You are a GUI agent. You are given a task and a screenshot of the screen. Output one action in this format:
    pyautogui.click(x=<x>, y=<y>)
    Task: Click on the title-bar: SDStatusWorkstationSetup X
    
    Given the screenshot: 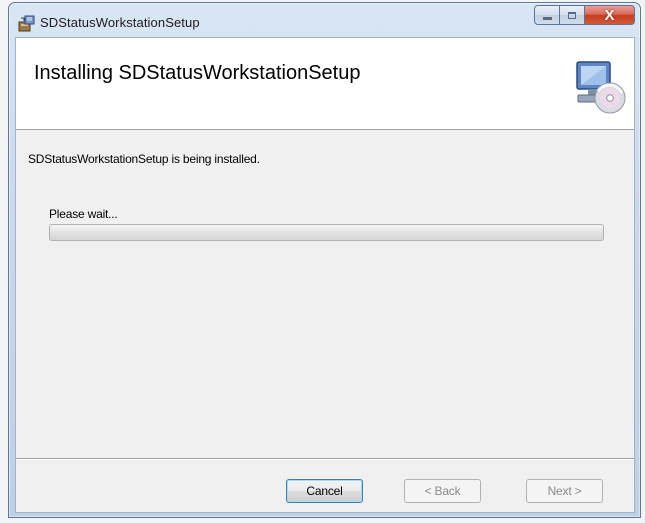 What is the action you would take?
    pyautogui.click(x=324, y=21)
    